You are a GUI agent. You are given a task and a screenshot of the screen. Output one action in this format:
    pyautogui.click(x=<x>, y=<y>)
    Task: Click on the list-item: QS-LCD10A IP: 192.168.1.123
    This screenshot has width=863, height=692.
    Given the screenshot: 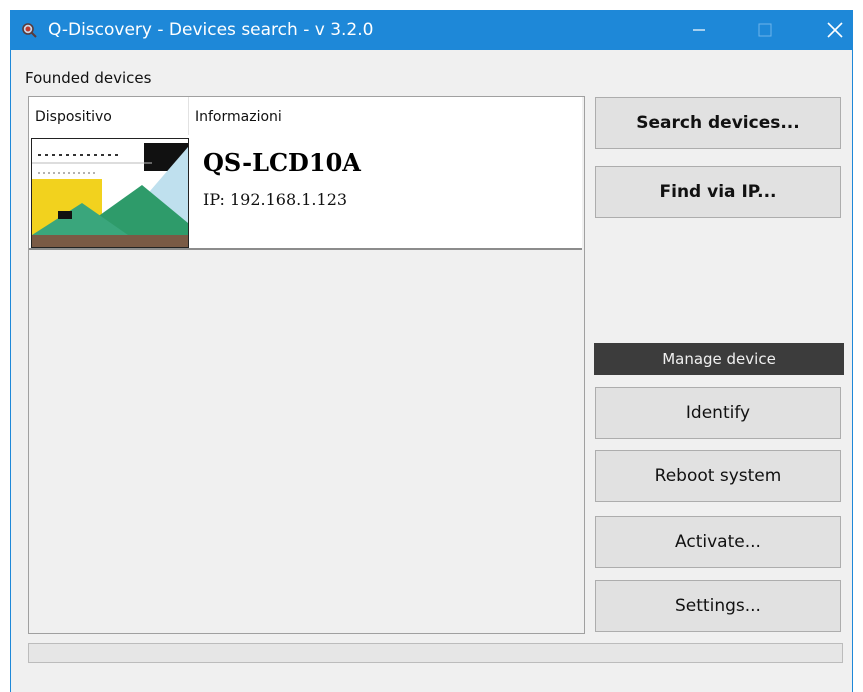 What is the action you would take?
    pyautogui.click(x=305, y=193)
    